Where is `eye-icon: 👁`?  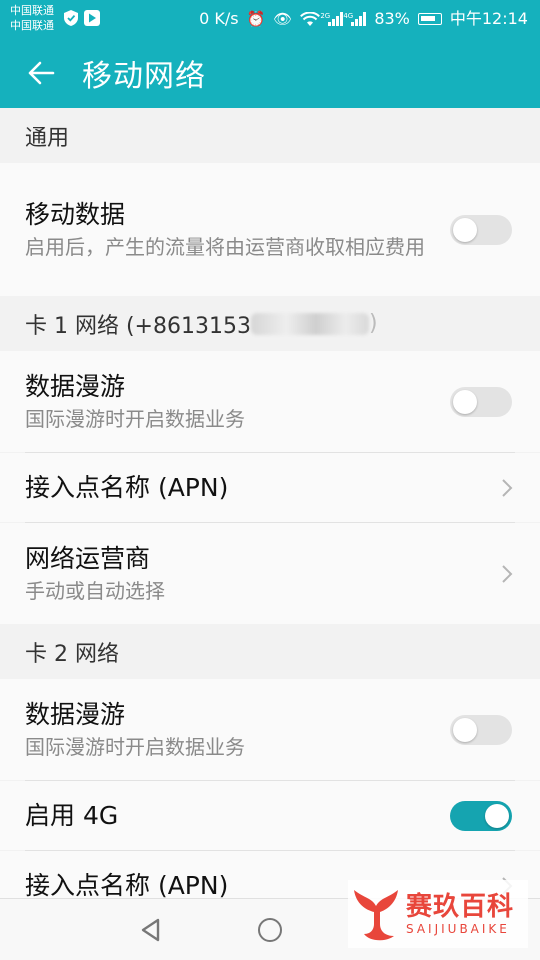
eye-icon: 👁 is located at coordinates (283, 19).